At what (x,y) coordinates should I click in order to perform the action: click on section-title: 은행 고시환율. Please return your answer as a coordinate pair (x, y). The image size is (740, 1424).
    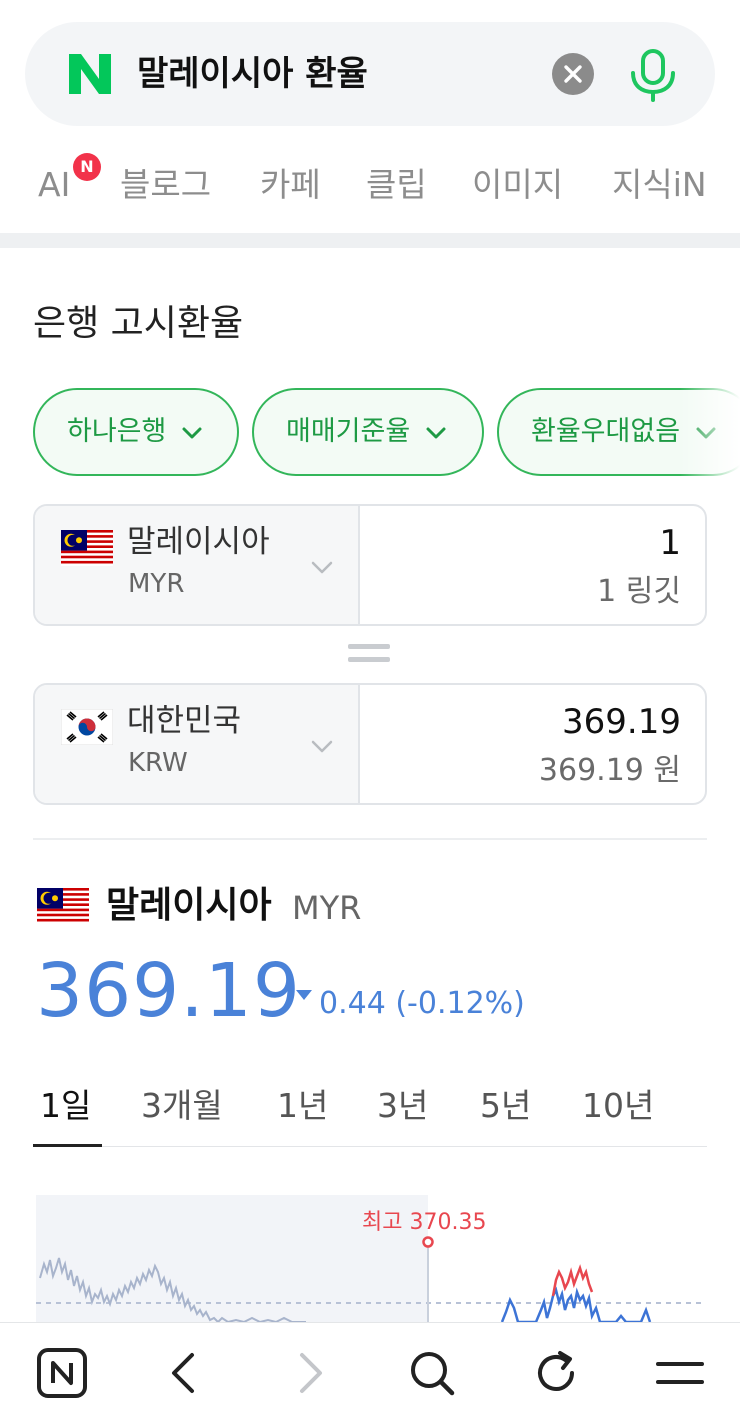
    Looking at the image, I should click on (138, 323).